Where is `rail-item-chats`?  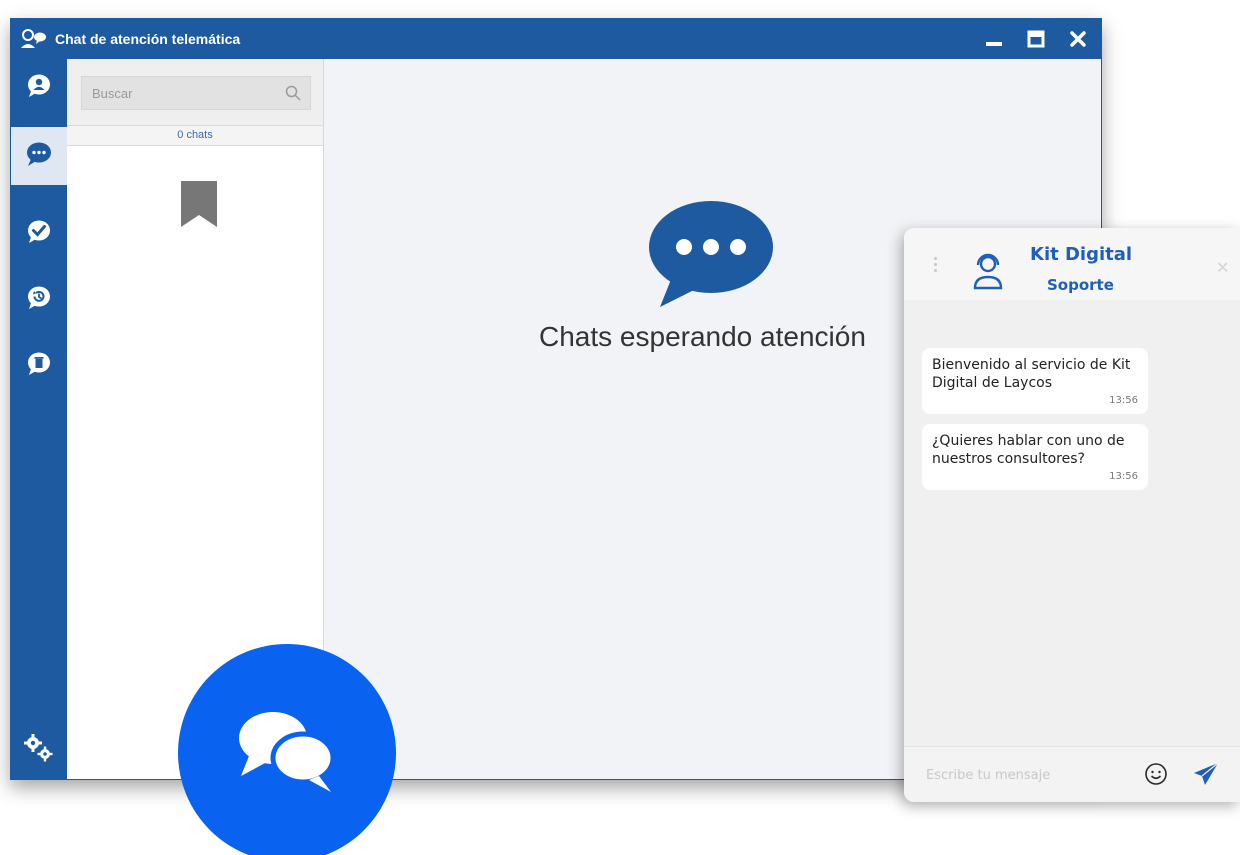
rail-item-chats is located at coordinates (39, 156).